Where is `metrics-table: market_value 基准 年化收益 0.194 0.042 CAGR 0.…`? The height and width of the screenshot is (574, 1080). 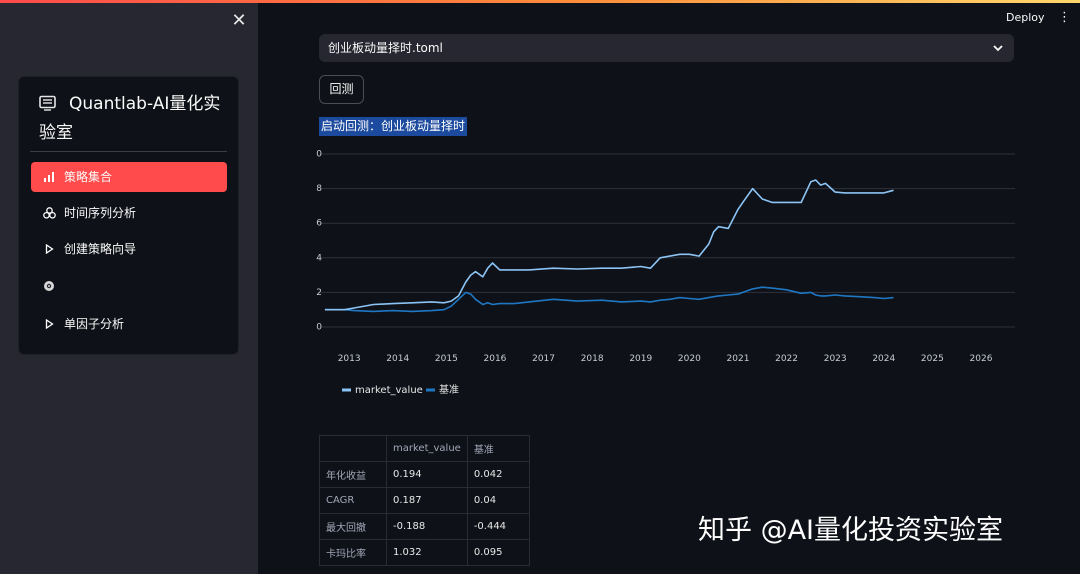 metrics-table: market_value 基准 年化收益 0.194 0.042 CAGR 0.… is located at coordinates (424, 500).